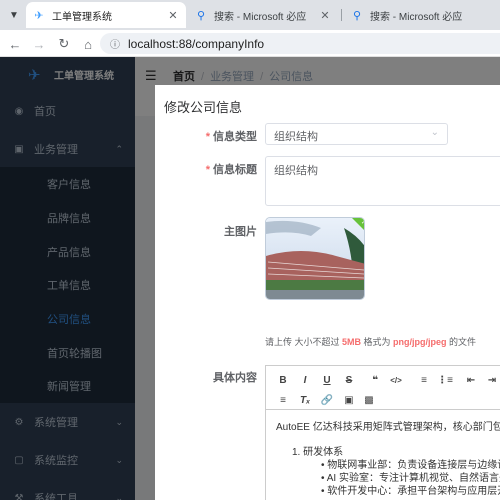 The width and height of the screenshot is (500, 500). What do you see at coordinates (240, 232) in the screenshot?
I see `main-image-label-text: 主图片` at bounding box center [240, 232].